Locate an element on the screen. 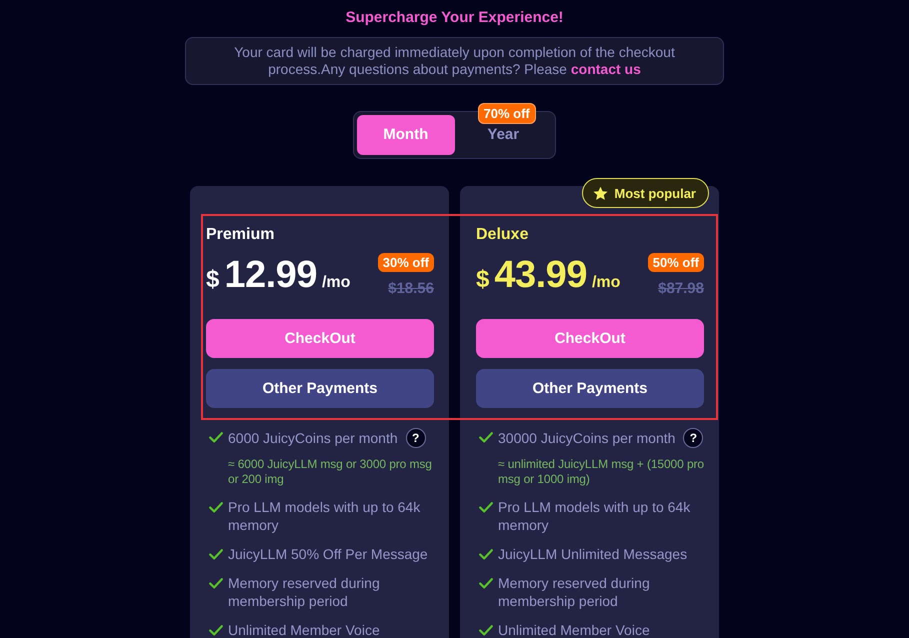  plan-name: Premium is located at coordinates (241, 235).